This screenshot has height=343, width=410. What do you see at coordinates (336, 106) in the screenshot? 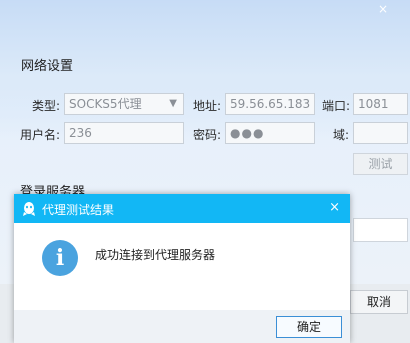
I see `port-label: 端口:` at bounding box center [336, 106].